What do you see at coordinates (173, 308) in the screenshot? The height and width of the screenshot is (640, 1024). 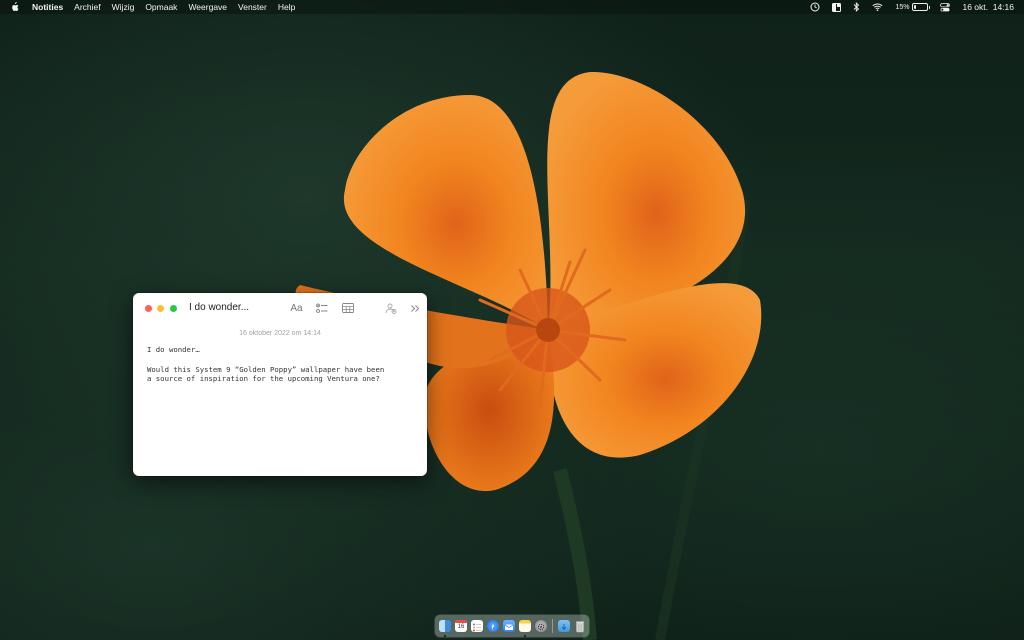 I see `zoom-button` at bounding box center [173, 308].